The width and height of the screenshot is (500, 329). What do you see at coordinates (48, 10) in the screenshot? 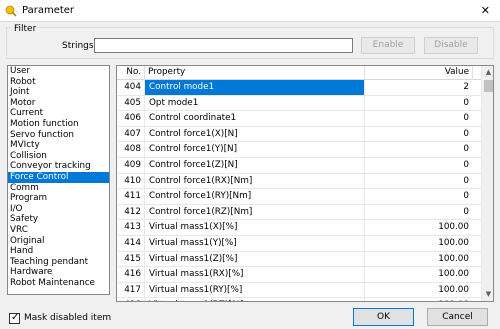
I see `window-title: Parameter` at bounding box center [48, 10].